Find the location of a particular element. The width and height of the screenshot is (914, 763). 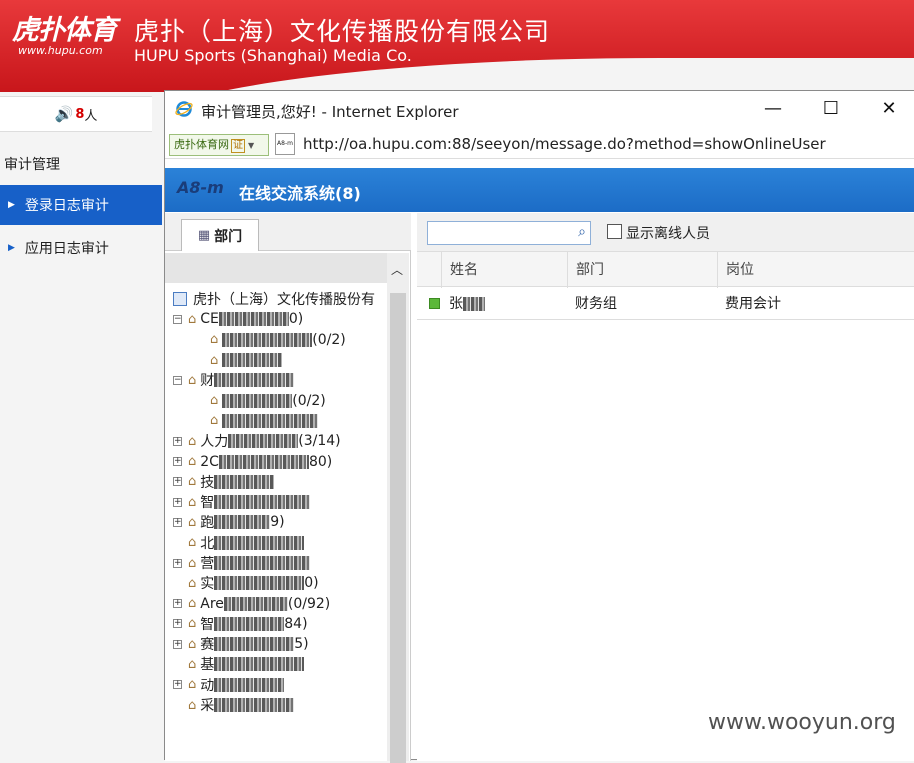

search-input is located at coordinates (498, 233).